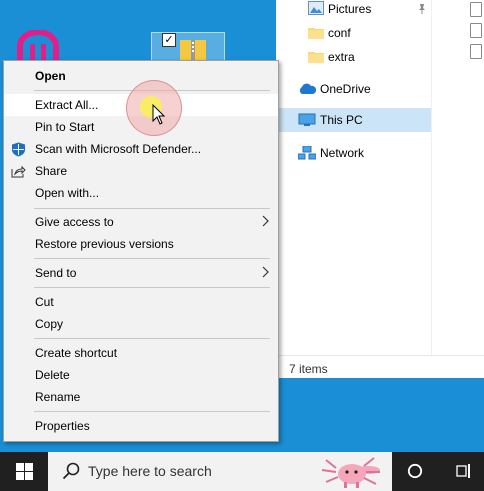 The image size is (484, 491). Describe the element at coordinates (141, 302) in the screenshot. I see `menu-item-cut: Cut` at that location.